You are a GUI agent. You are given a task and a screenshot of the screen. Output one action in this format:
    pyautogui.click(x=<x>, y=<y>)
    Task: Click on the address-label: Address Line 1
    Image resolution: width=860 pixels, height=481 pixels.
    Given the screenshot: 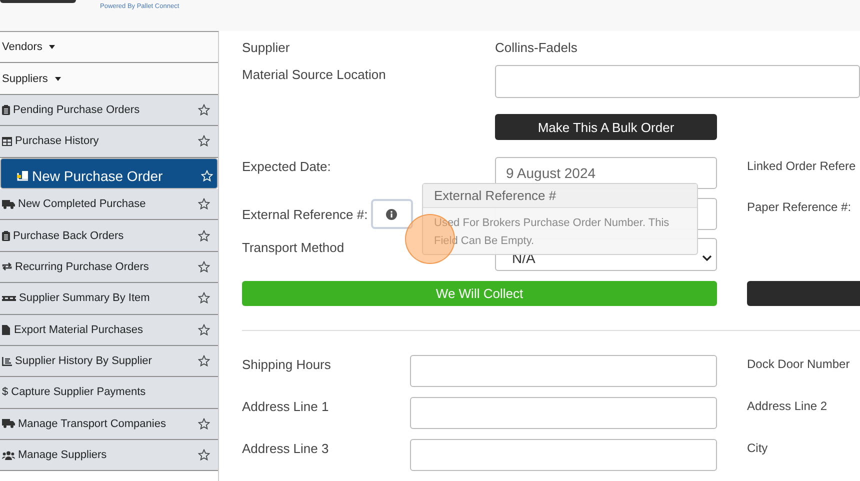 What is the action you would take?
    pyautogui.click(x=285, y=406)
    